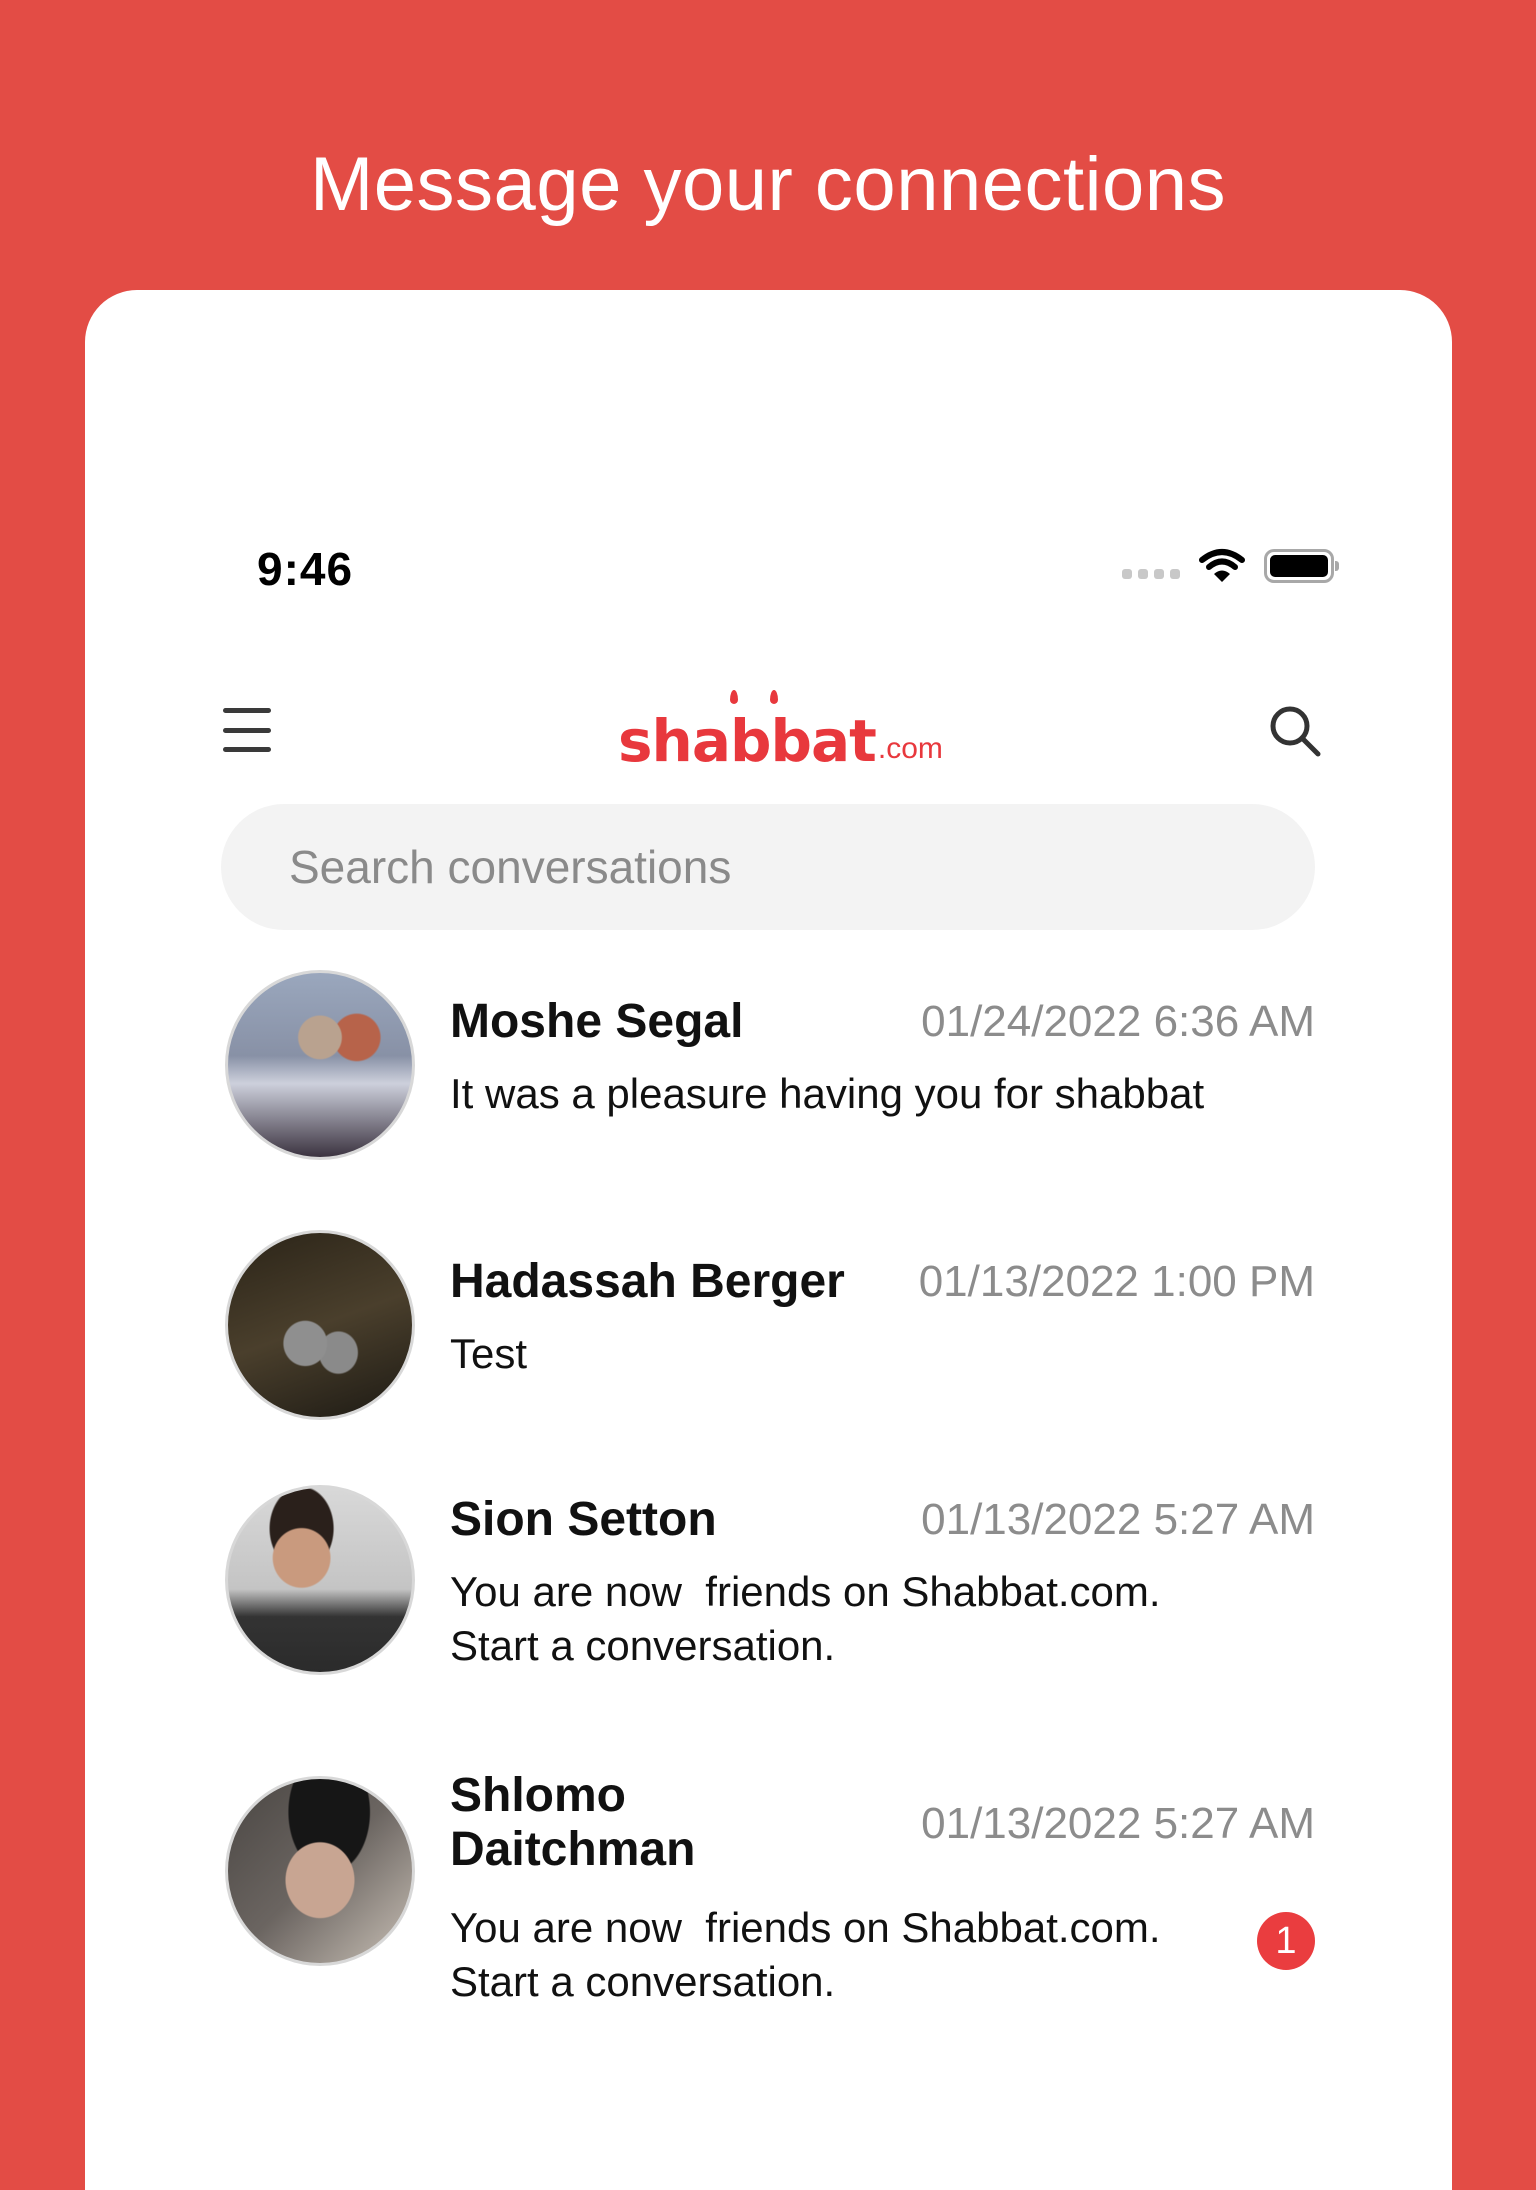 The width and height of the screenshot is (1536, 2190). I want to click on search-conversations-input, so click(768, 867).